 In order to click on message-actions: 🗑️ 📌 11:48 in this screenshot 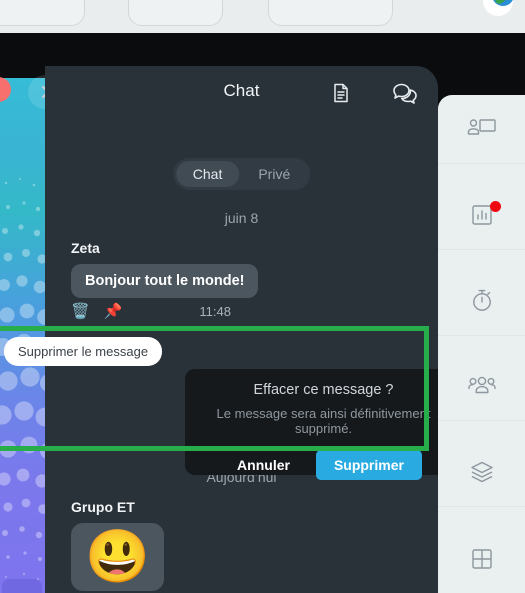, I will do `click(151, 311)`.